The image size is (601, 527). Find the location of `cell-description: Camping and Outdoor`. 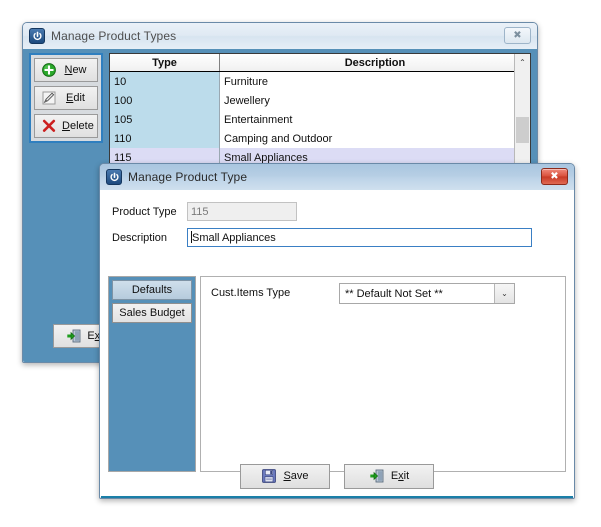

cell-description: Camping and Outdoor is located at coordinates (375, 138).